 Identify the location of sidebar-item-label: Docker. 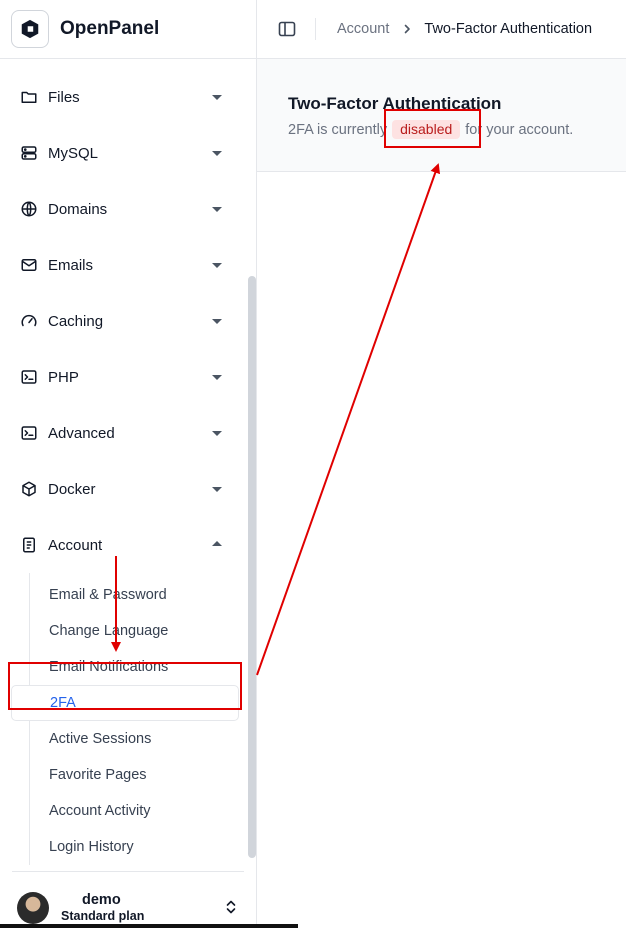
(72, 489).